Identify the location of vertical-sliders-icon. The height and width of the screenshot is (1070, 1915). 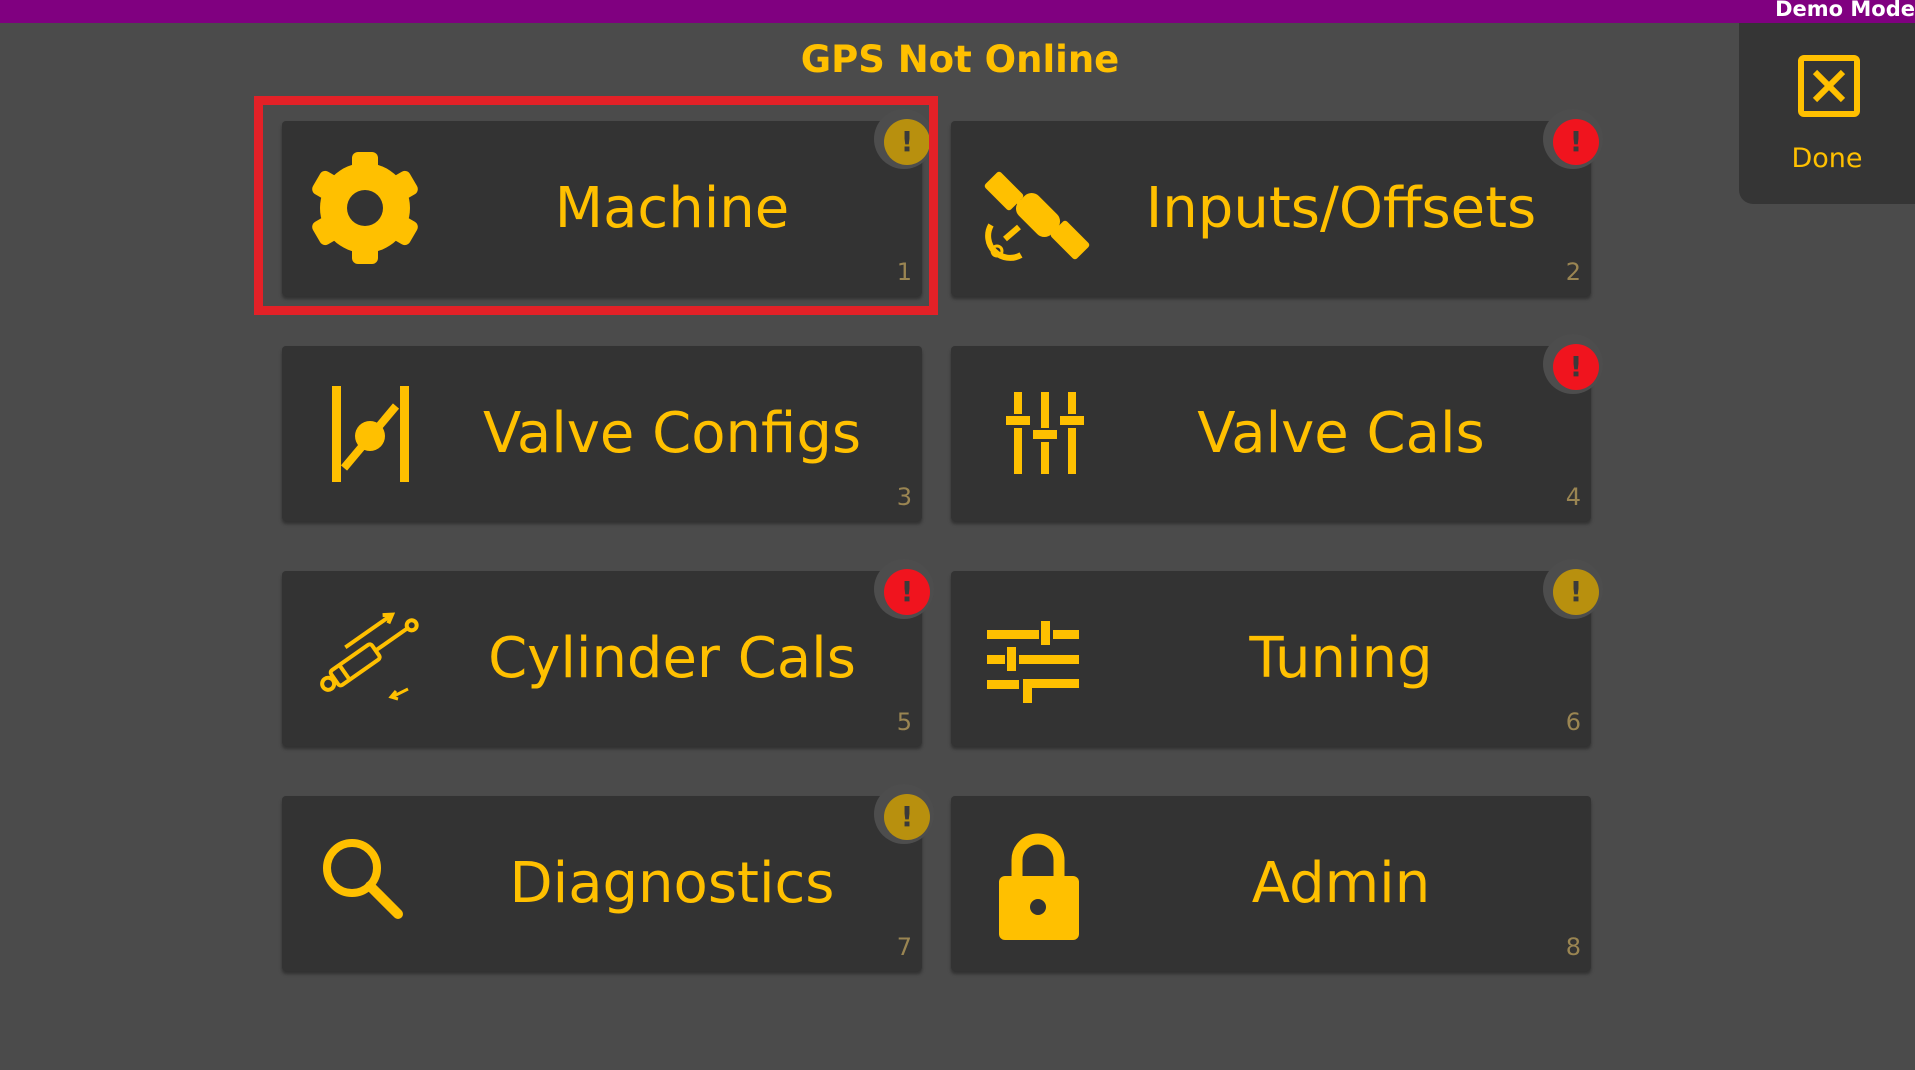
(1045, 433).